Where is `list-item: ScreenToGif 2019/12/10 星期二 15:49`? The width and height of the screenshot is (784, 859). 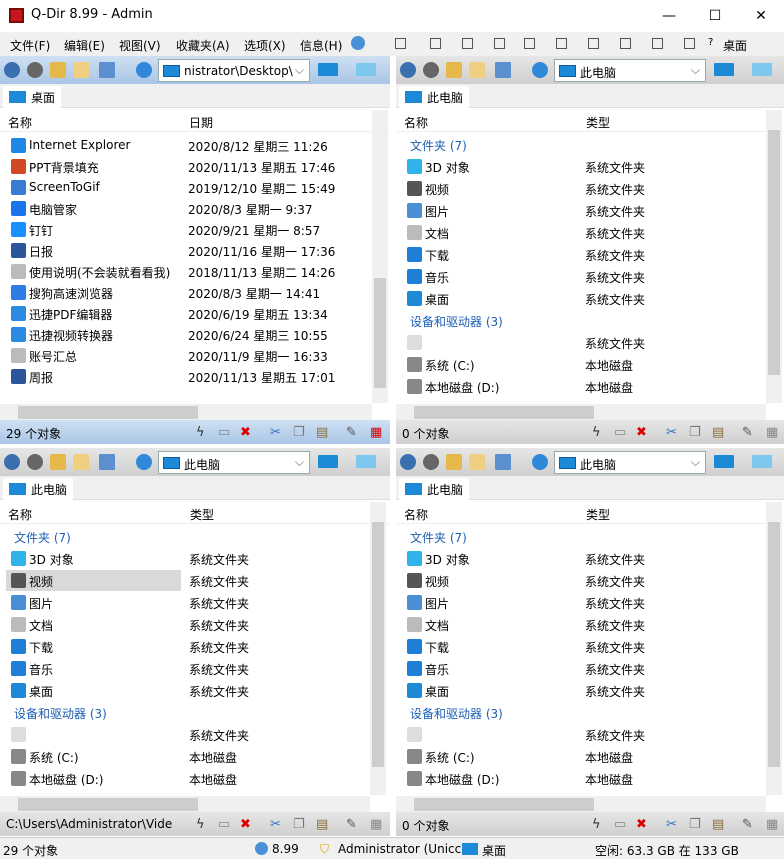 list-item: ScreenToGif 2019/12/10 星期二 15:49 is located at coordinates (186, 187).